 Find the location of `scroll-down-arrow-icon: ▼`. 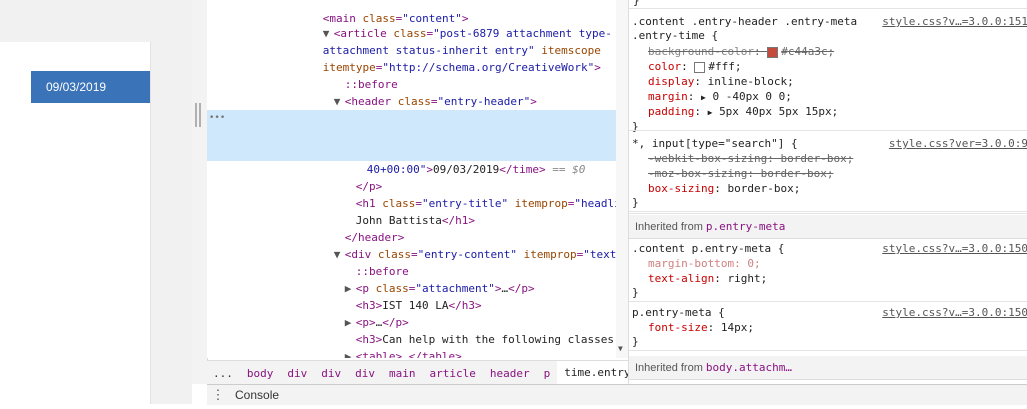

scroll-down-arrow-icon: ▼ is located at coordinates (620, 348).